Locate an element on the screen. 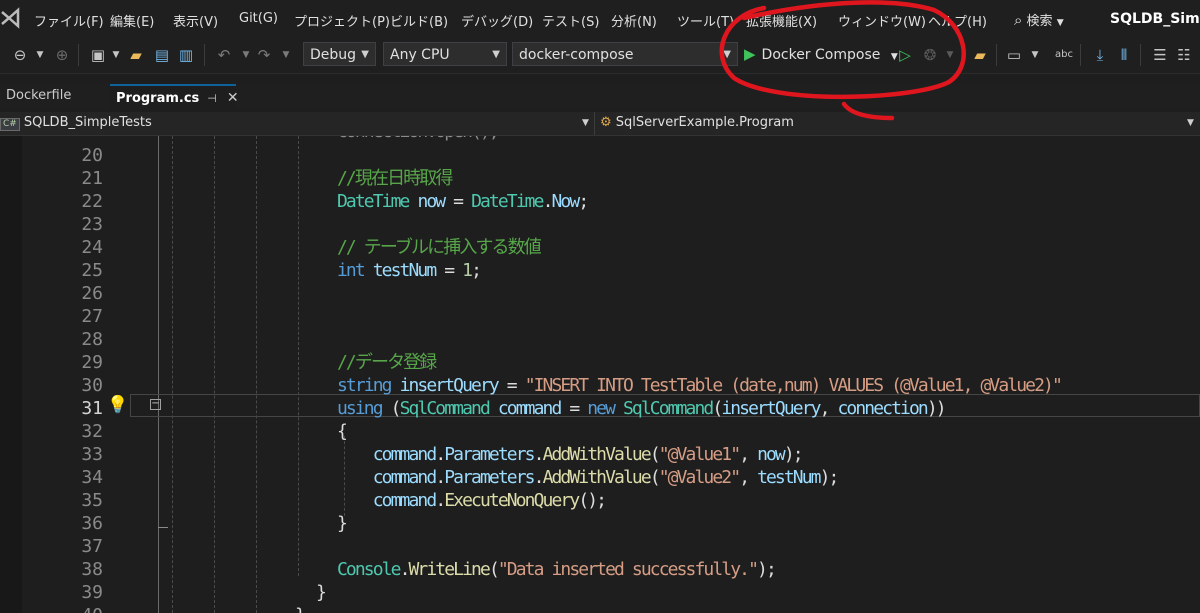  type-scope-dropdown: ⚙ SqlServerExample.Program ▼ is located at coordinates (900, 123).